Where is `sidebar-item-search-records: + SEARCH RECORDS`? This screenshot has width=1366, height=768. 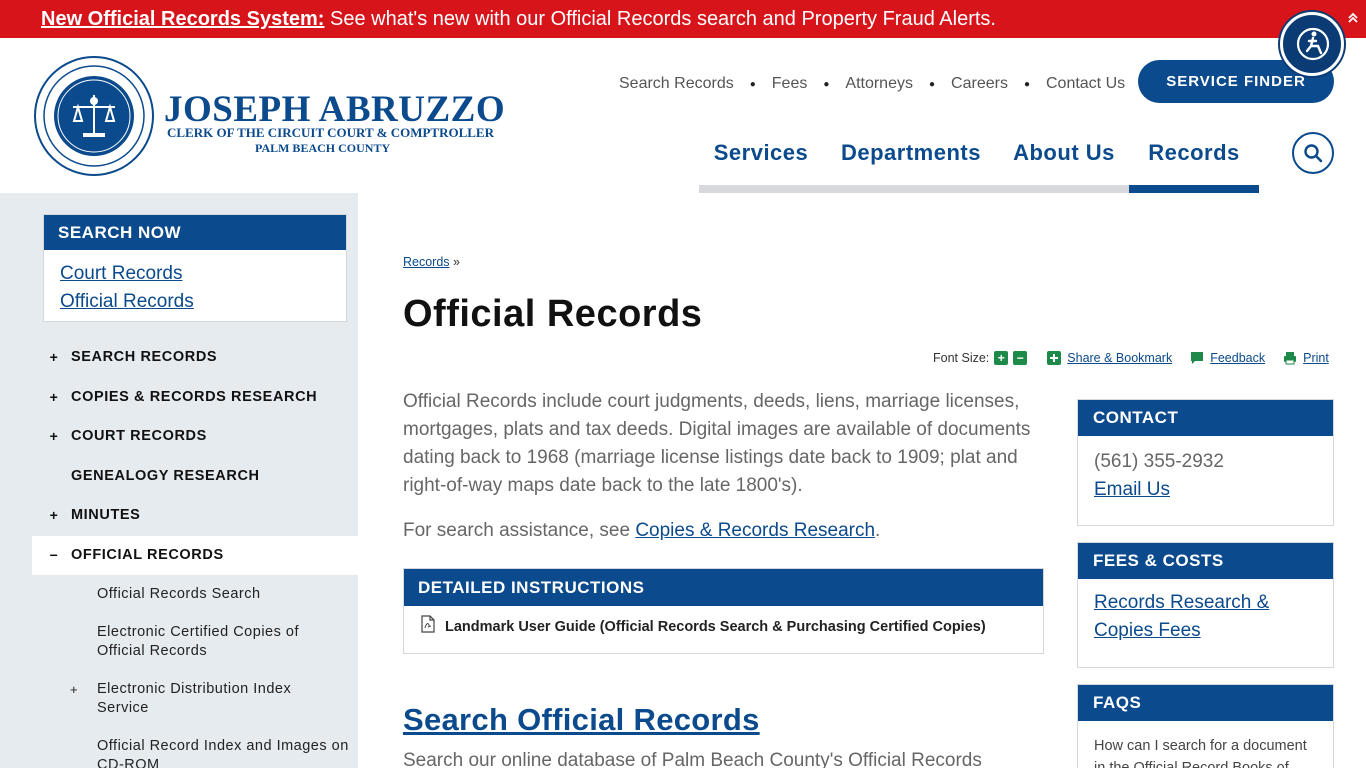
sidebar-item-search-records: + SEARCH RECORDS is located at coordinates (195, 358).